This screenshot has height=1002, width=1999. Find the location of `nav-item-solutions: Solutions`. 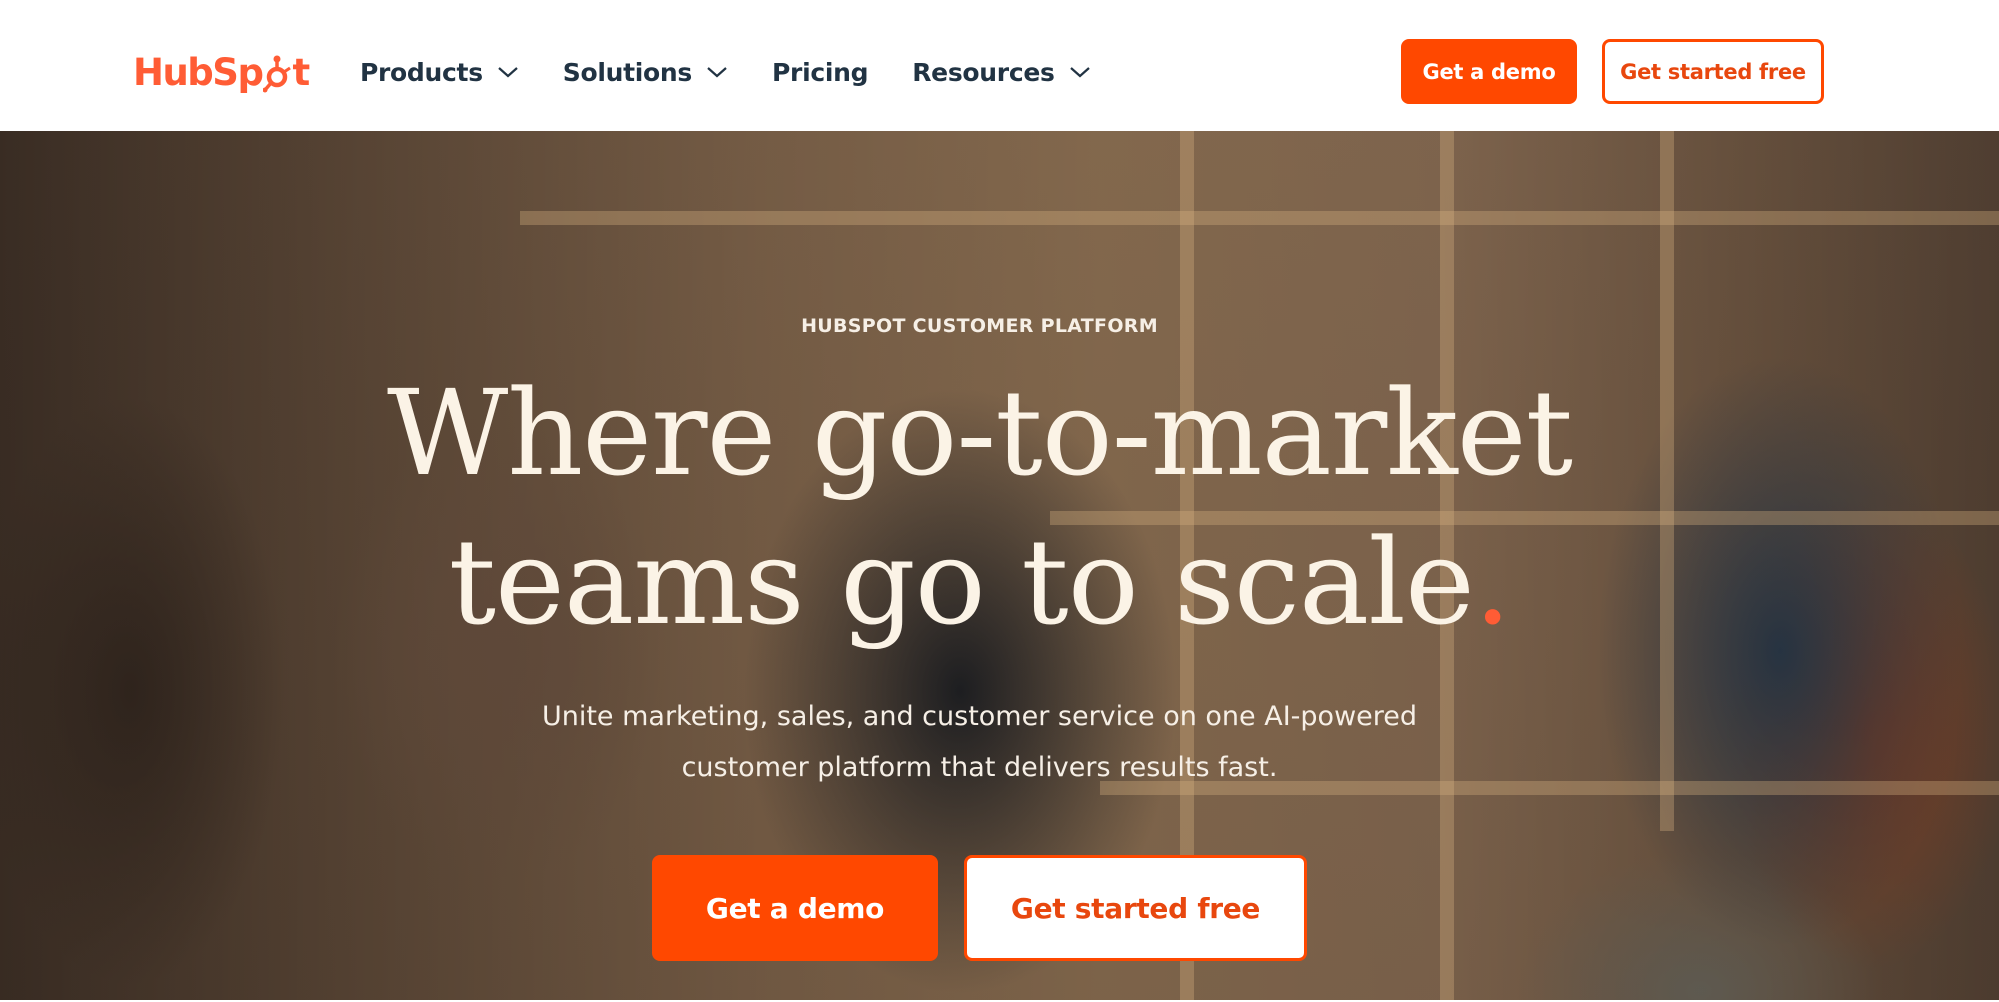

nav-item-solutions: Solutions is located at coordinates (645, 72).